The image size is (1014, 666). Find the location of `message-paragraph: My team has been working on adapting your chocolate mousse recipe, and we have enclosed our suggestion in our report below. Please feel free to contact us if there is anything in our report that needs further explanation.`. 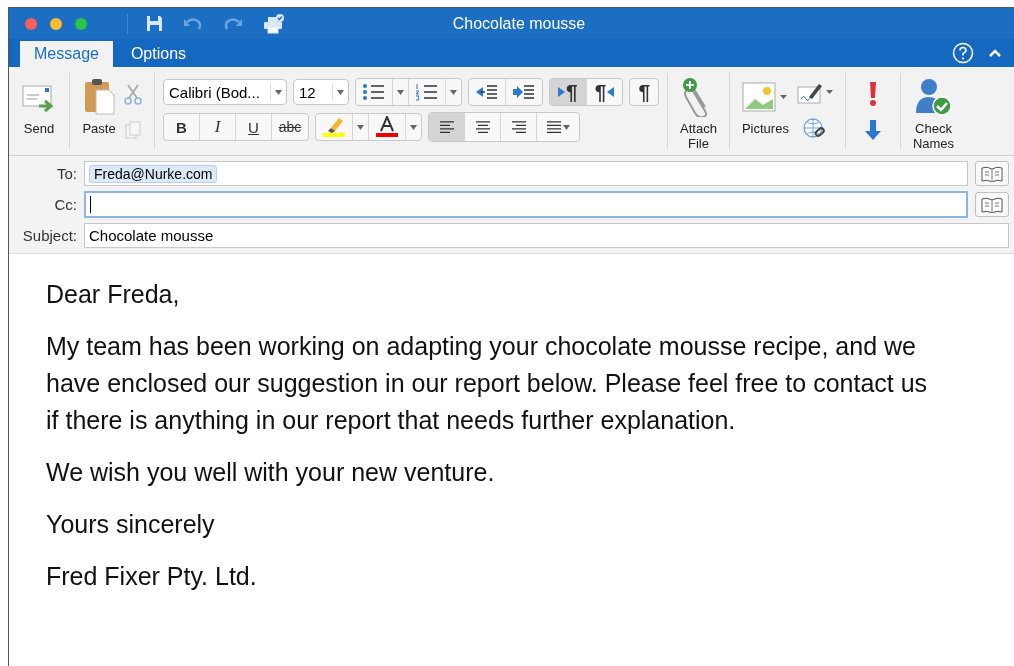

message-paragraph: My team has been working on adapting your chocolate mousse recipe, and we have enclosed our suggestion in our report below. Please feel free to contact us if there is anything in our report that needs further explanation. is located at coordinates (487, 383).